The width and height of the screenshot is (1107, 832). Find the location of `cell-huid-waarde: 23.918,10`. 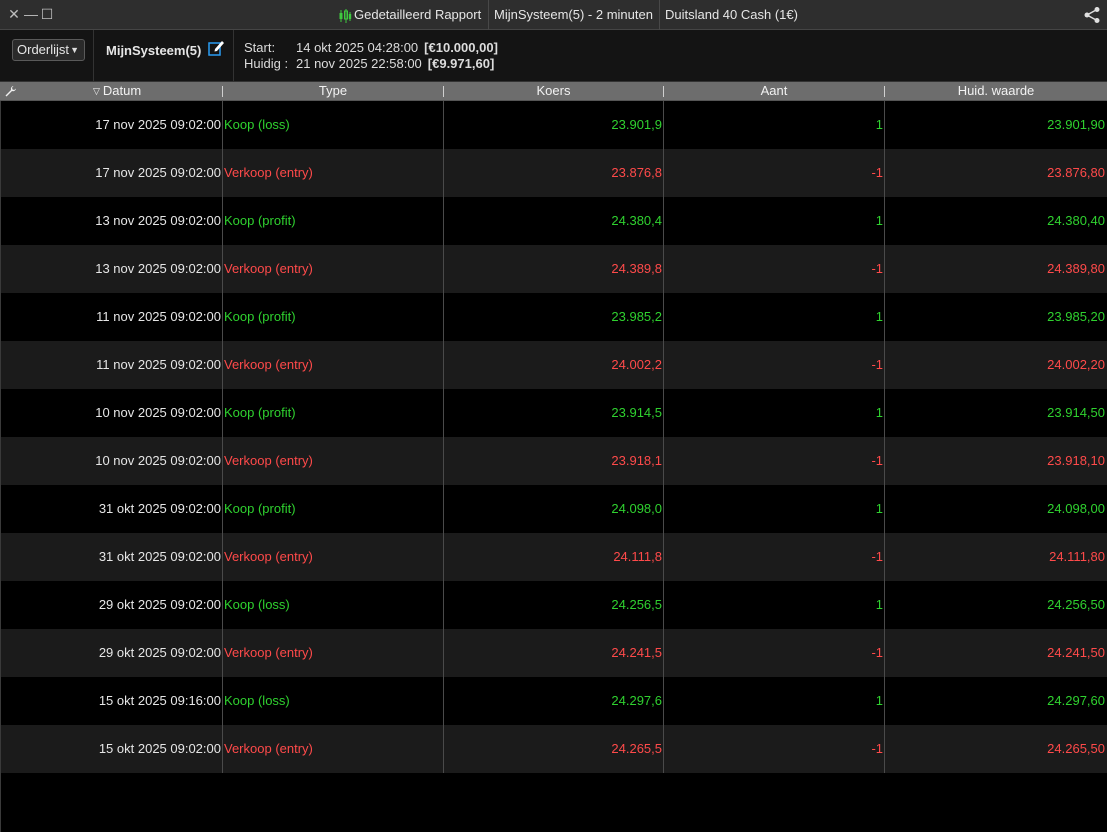

cell-huid-waarde: 23.918,10 is located at coordinates (1076, 460).